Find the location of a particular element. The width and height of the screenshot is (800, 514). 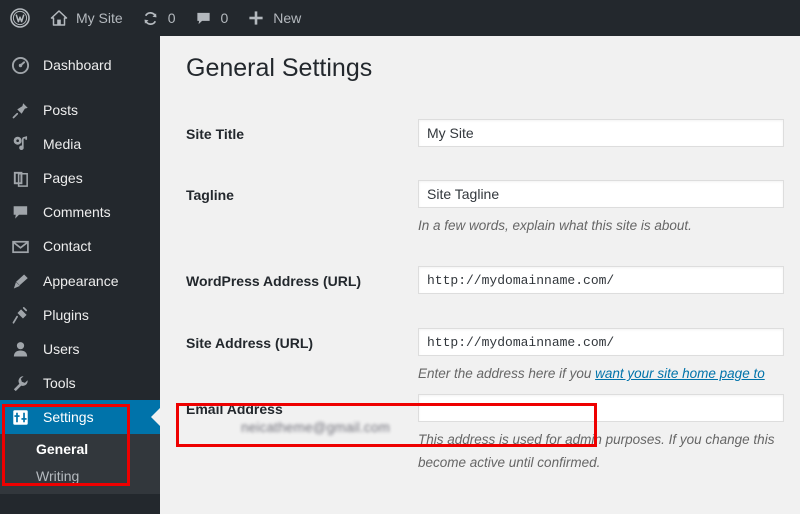

admin-bar: My Site 0 0 New is located at coordinates (400, 18).